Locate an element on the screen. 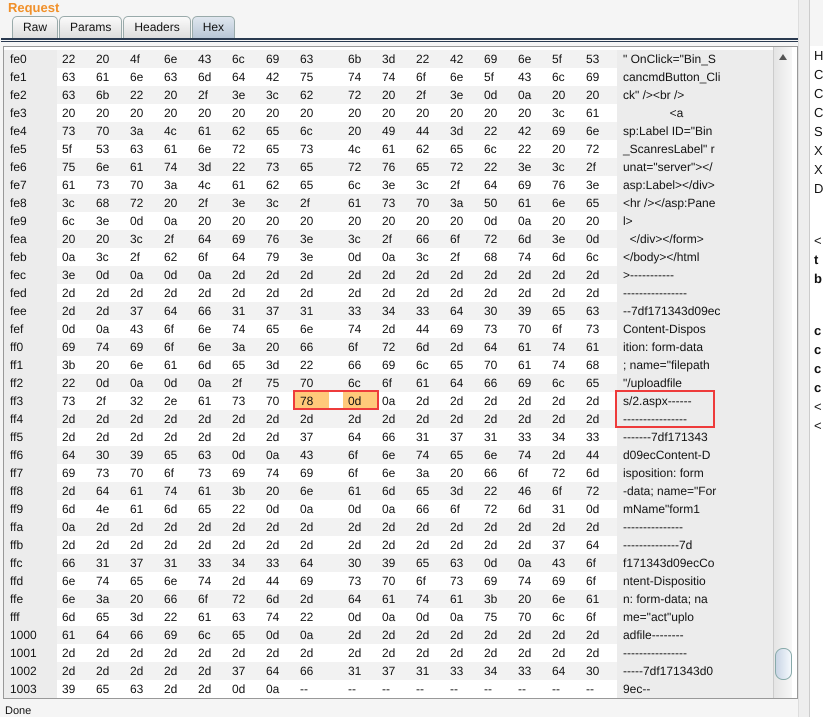 This screenshot has height=717, width=823. hex-cell: 43 is located at coordinates (210, 59).